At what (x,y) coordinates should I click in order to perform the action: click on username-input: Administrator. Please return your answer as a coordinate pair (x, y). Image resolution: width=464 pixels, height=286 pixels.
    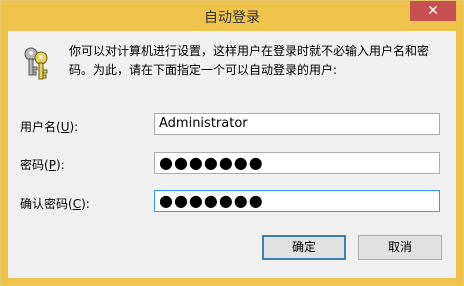
    Looking at the image, I should click on (297, 124).